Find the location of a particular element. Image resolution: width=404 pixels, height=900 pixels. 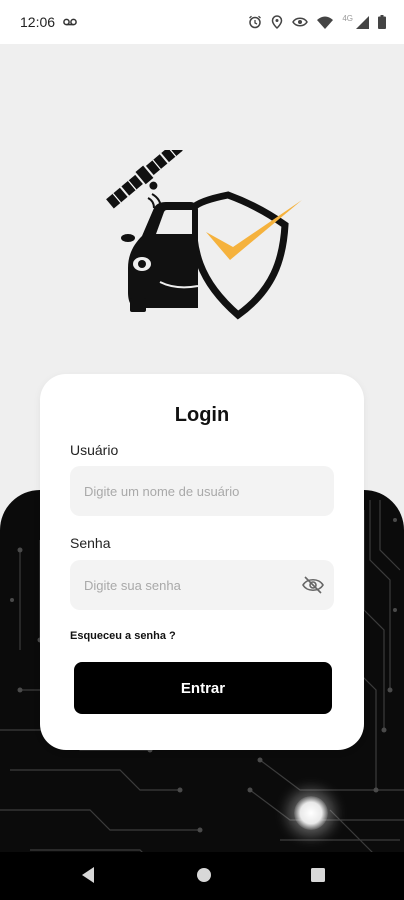

back-triangle-icon is located at coordinates (88, 875).